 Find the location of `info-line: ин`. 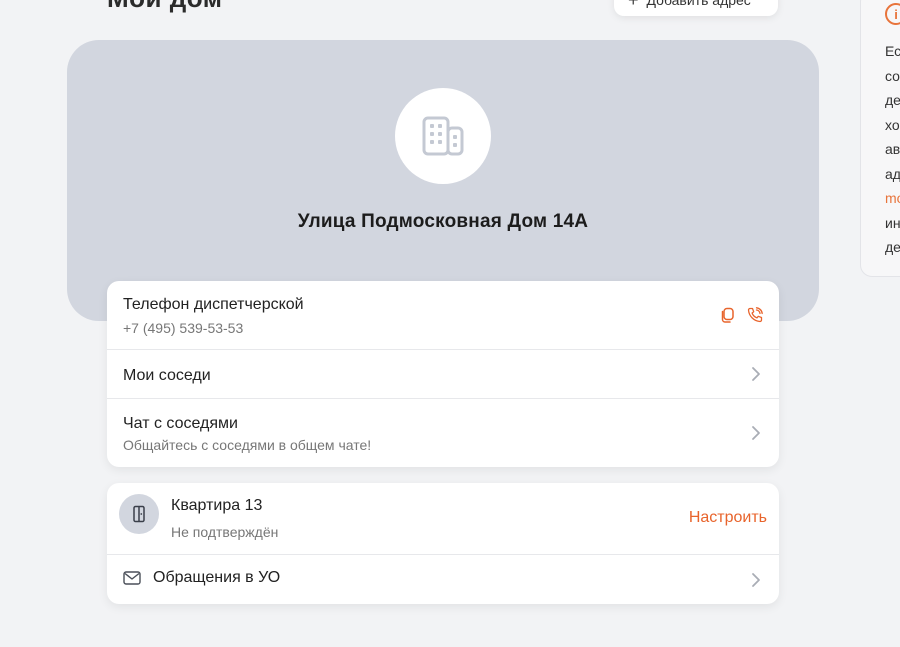

info-line: ин is located at coordinates (892, 222).